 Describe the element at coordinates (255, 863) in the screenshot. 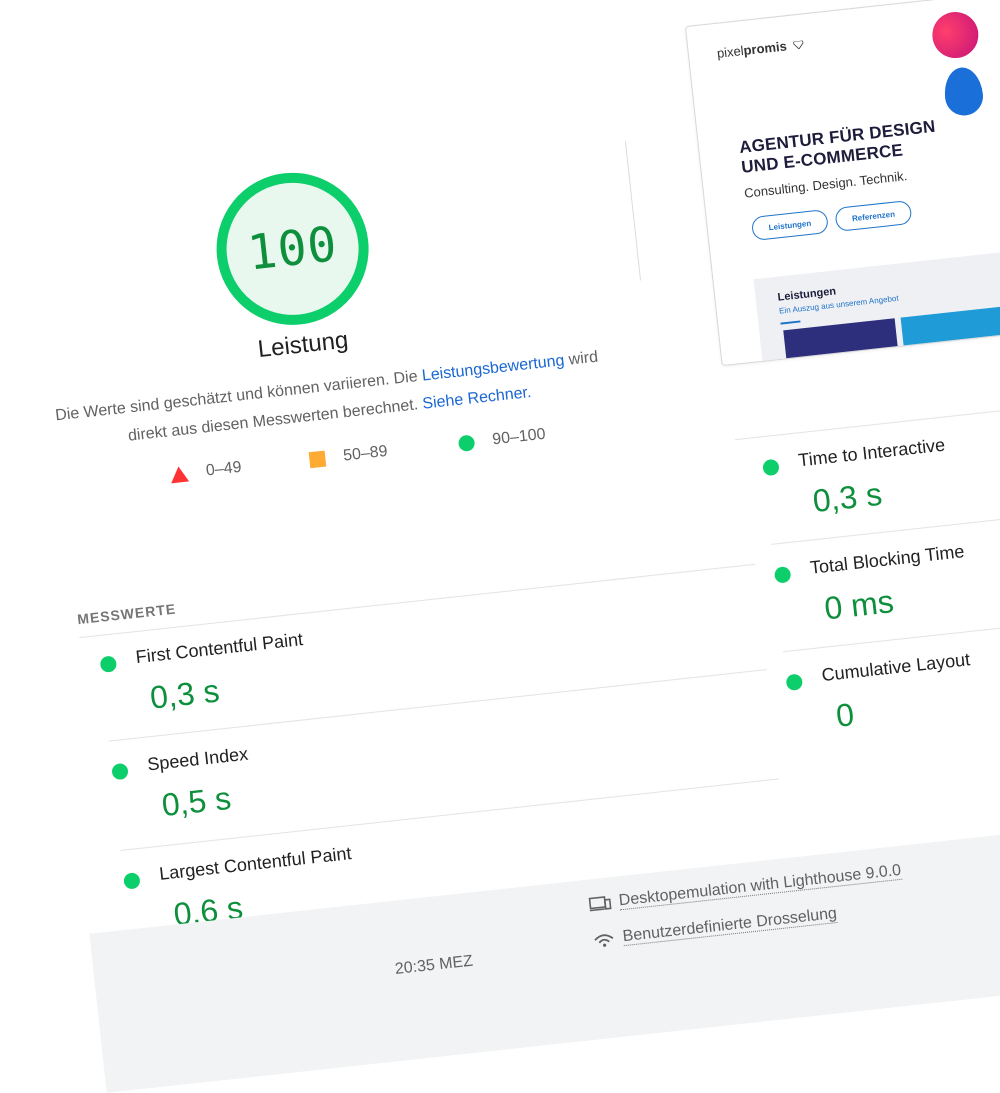

I see `metric-label: Largest Contentful Paint` at that location.